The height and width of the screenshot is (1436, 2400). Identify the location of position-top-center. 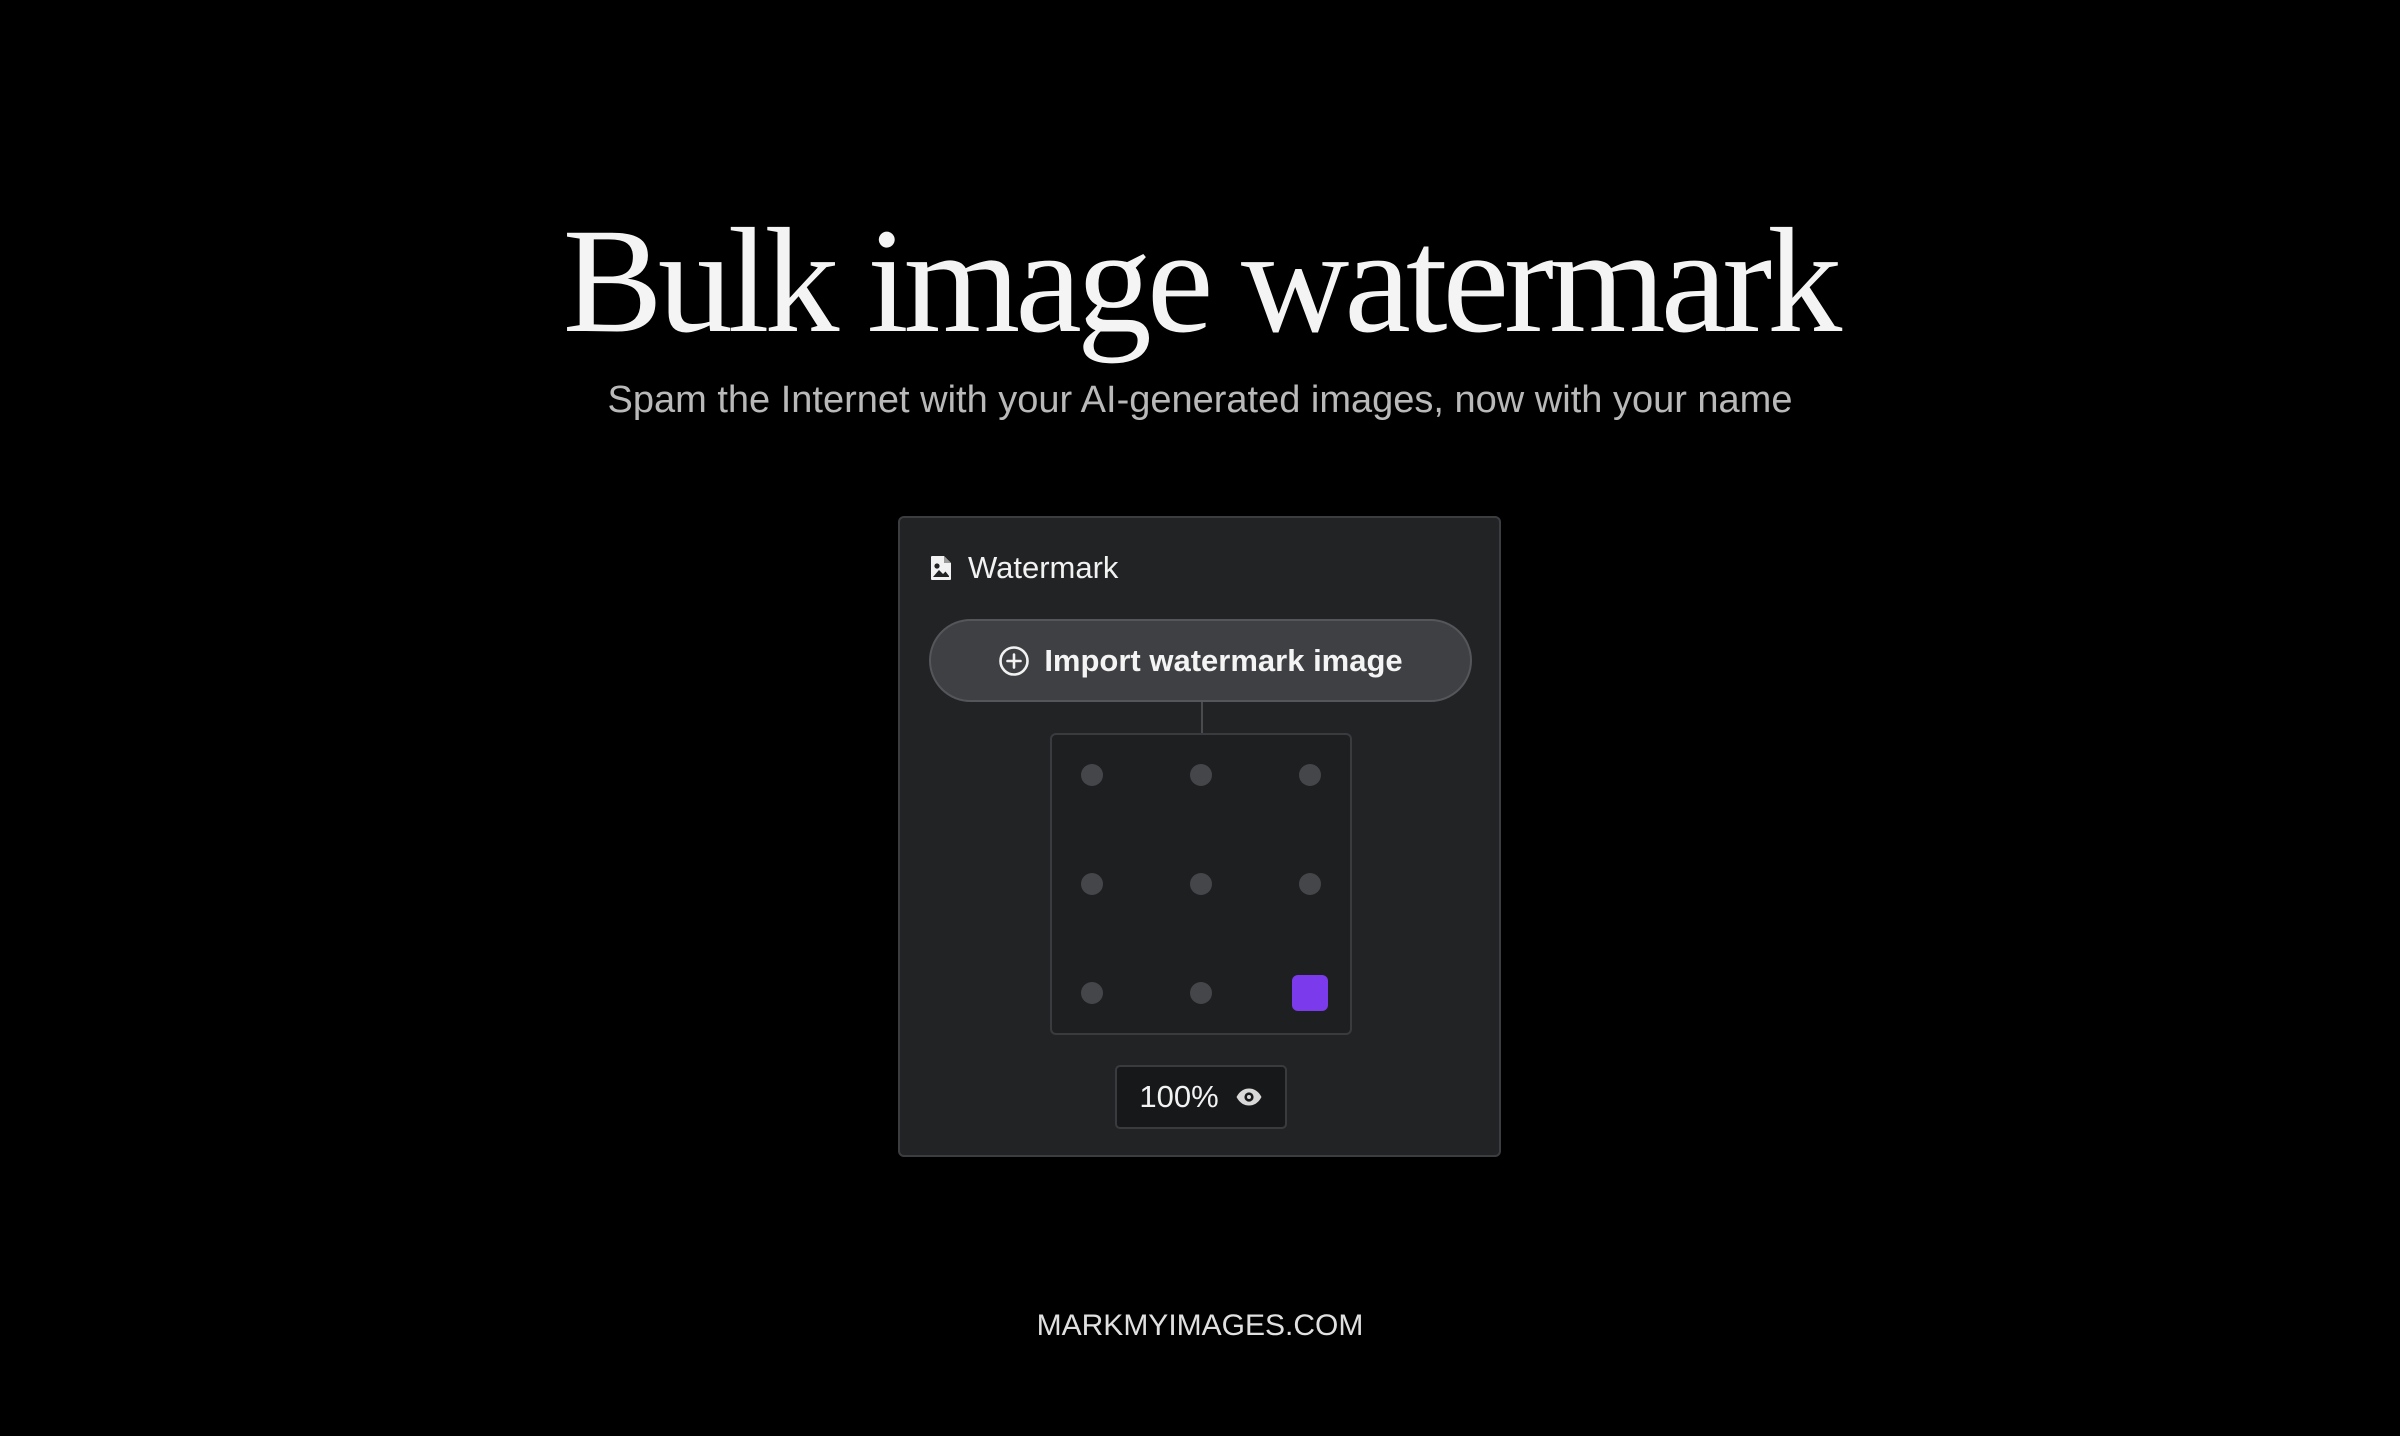
(1201, 775).